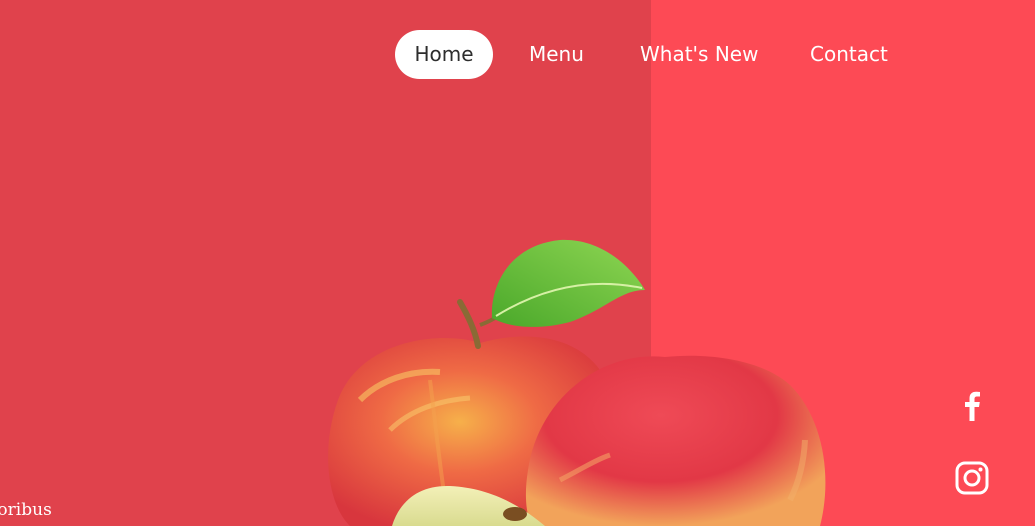  I want to click on facebook-icon, so click(972, 406).